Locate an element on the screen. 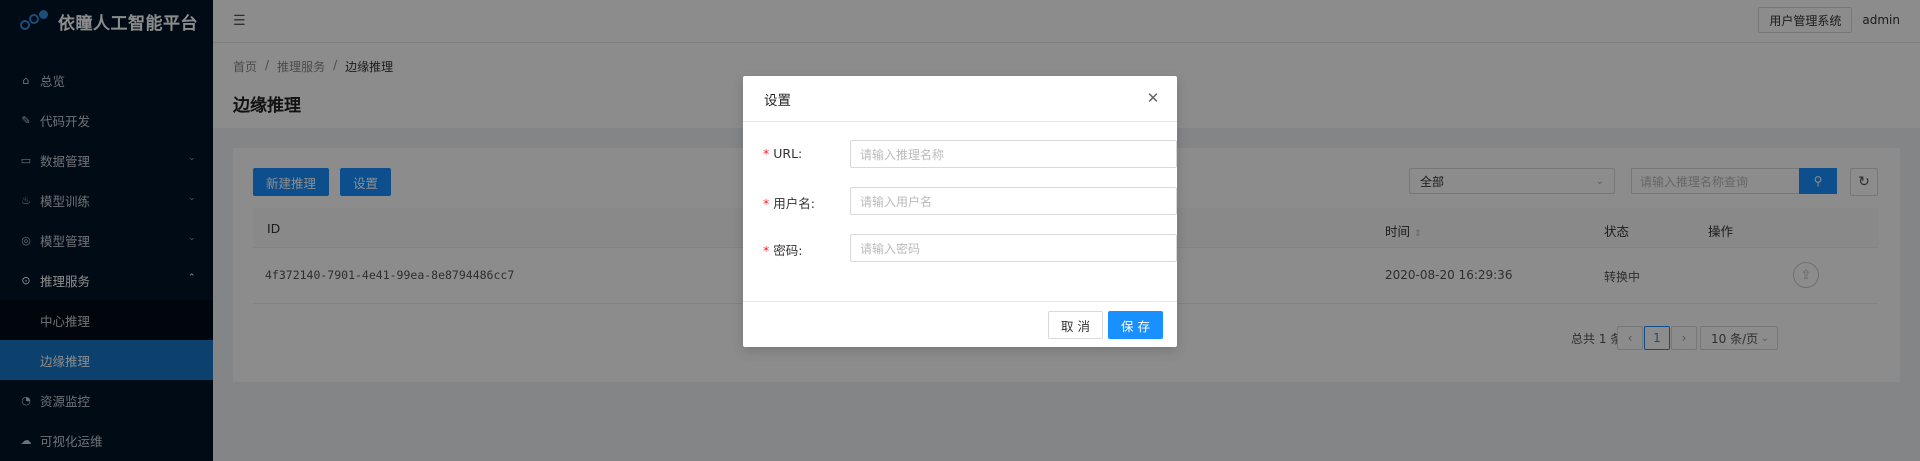  form-row-url: * URL: 请输入推理名称 is located at coordinates (970, 154).